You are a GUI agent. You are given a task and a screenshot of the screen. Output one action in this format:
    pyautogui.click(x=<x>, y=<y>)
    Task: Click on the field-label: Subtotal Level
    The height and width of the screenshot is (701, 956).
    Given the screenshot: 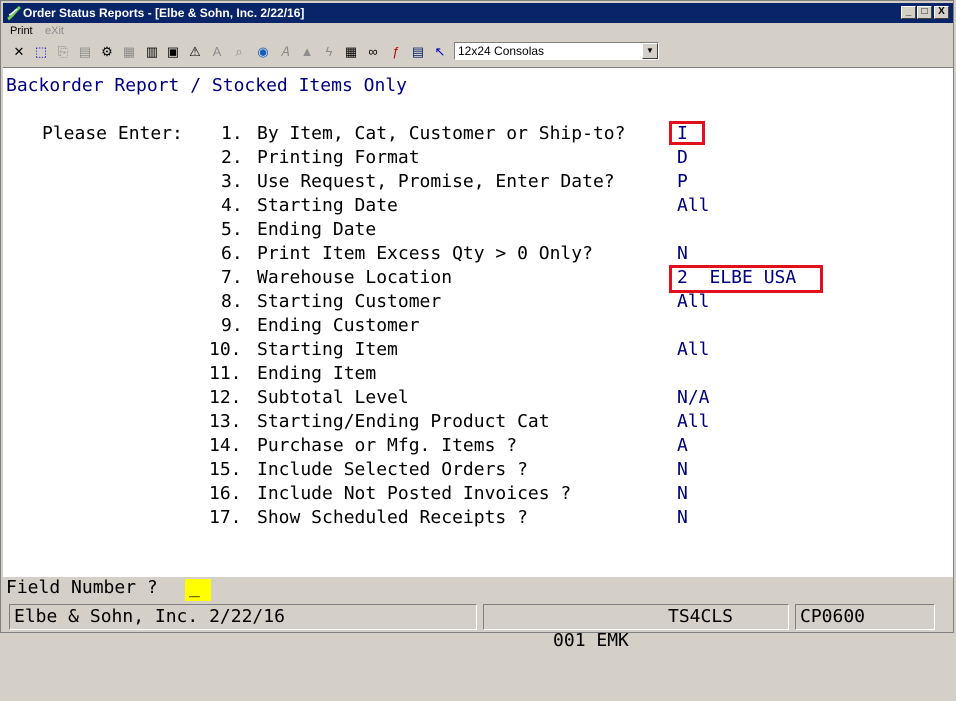 What is the action you would take?
    pyautogui.click(x=333, y=397)
    